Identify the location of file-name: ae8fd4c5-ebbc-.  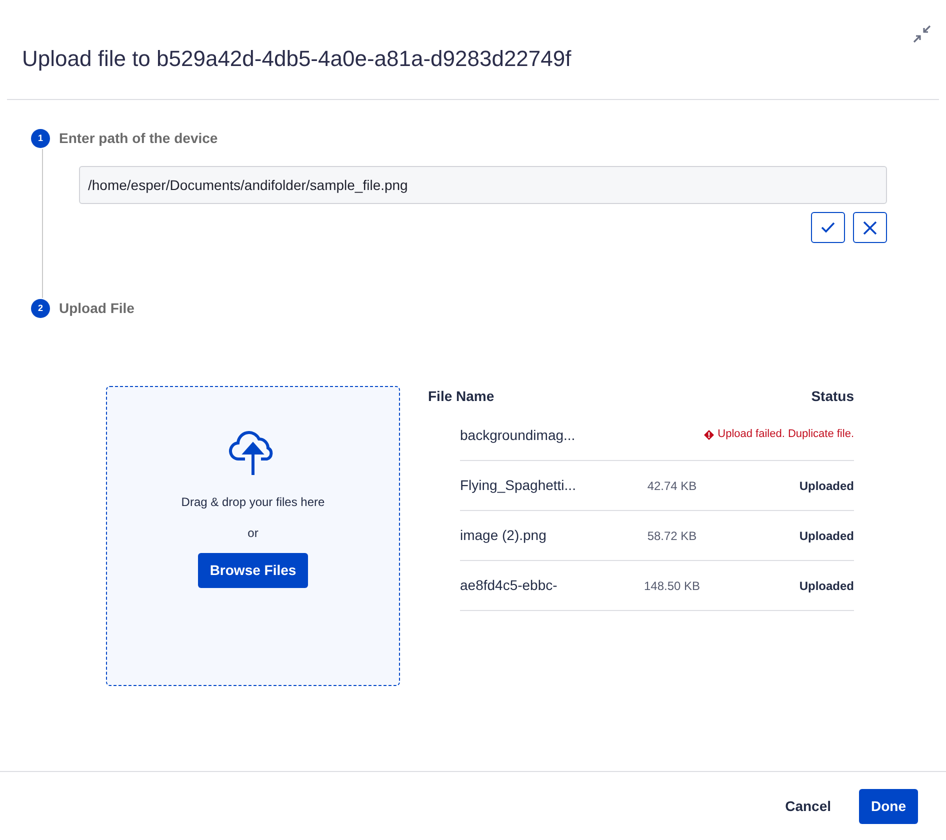
(509, 585).